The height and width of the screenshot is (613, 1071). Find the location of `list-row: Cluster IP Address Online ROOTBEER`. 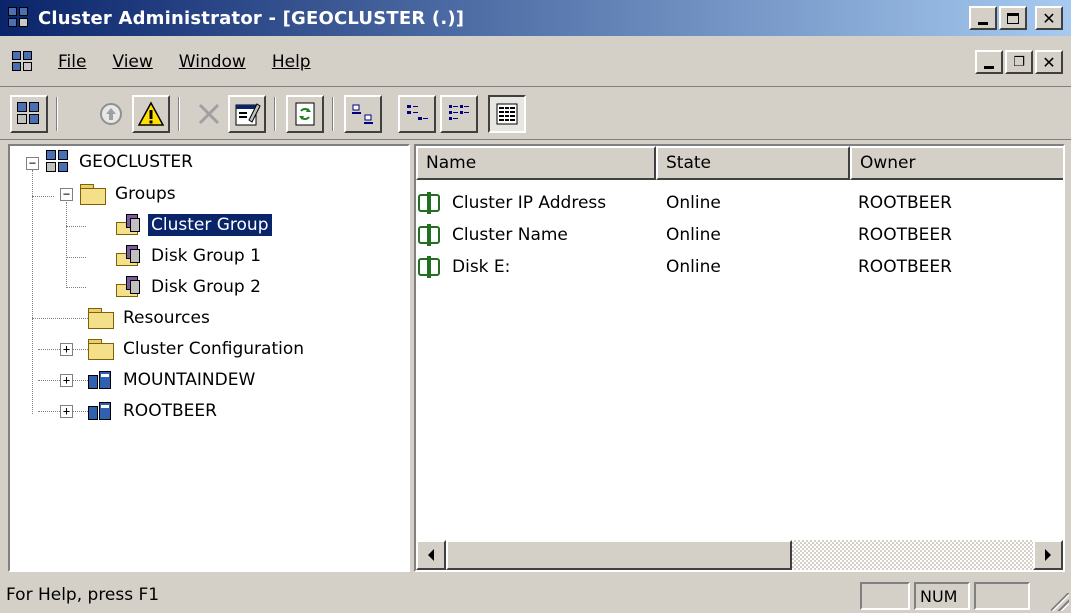

list-row: Cluster IP Address Online ROOTBEER is located at coordinates (739, 203).